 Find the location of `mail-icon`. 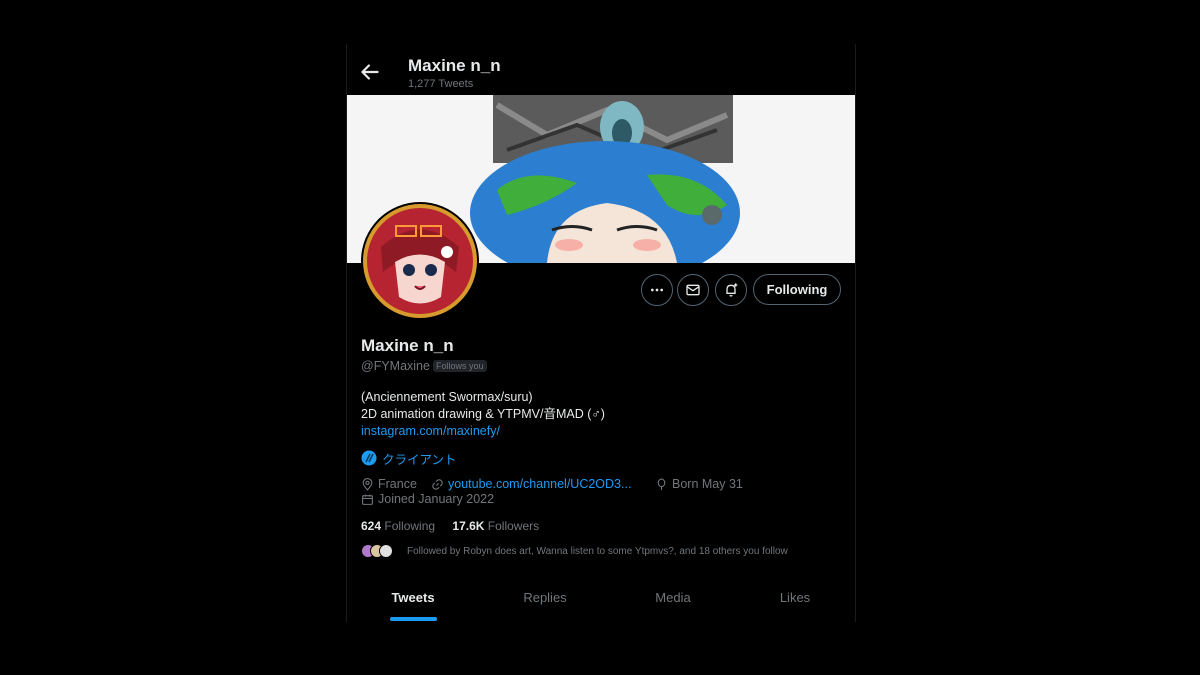

mail-icon is located at coordinates (693, 290).